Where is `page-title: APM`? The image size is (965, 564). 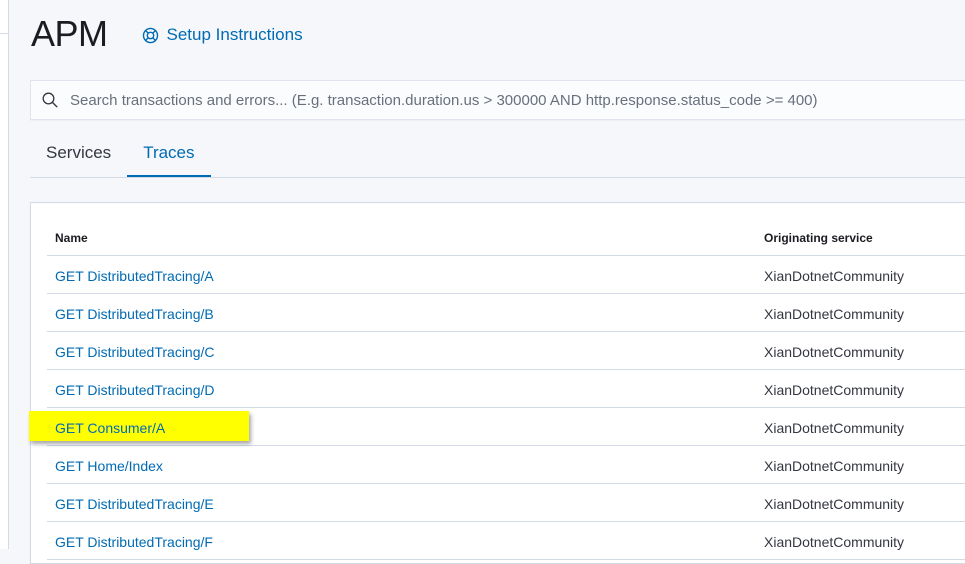 page-title: APM is located at coordinates (69, 33).